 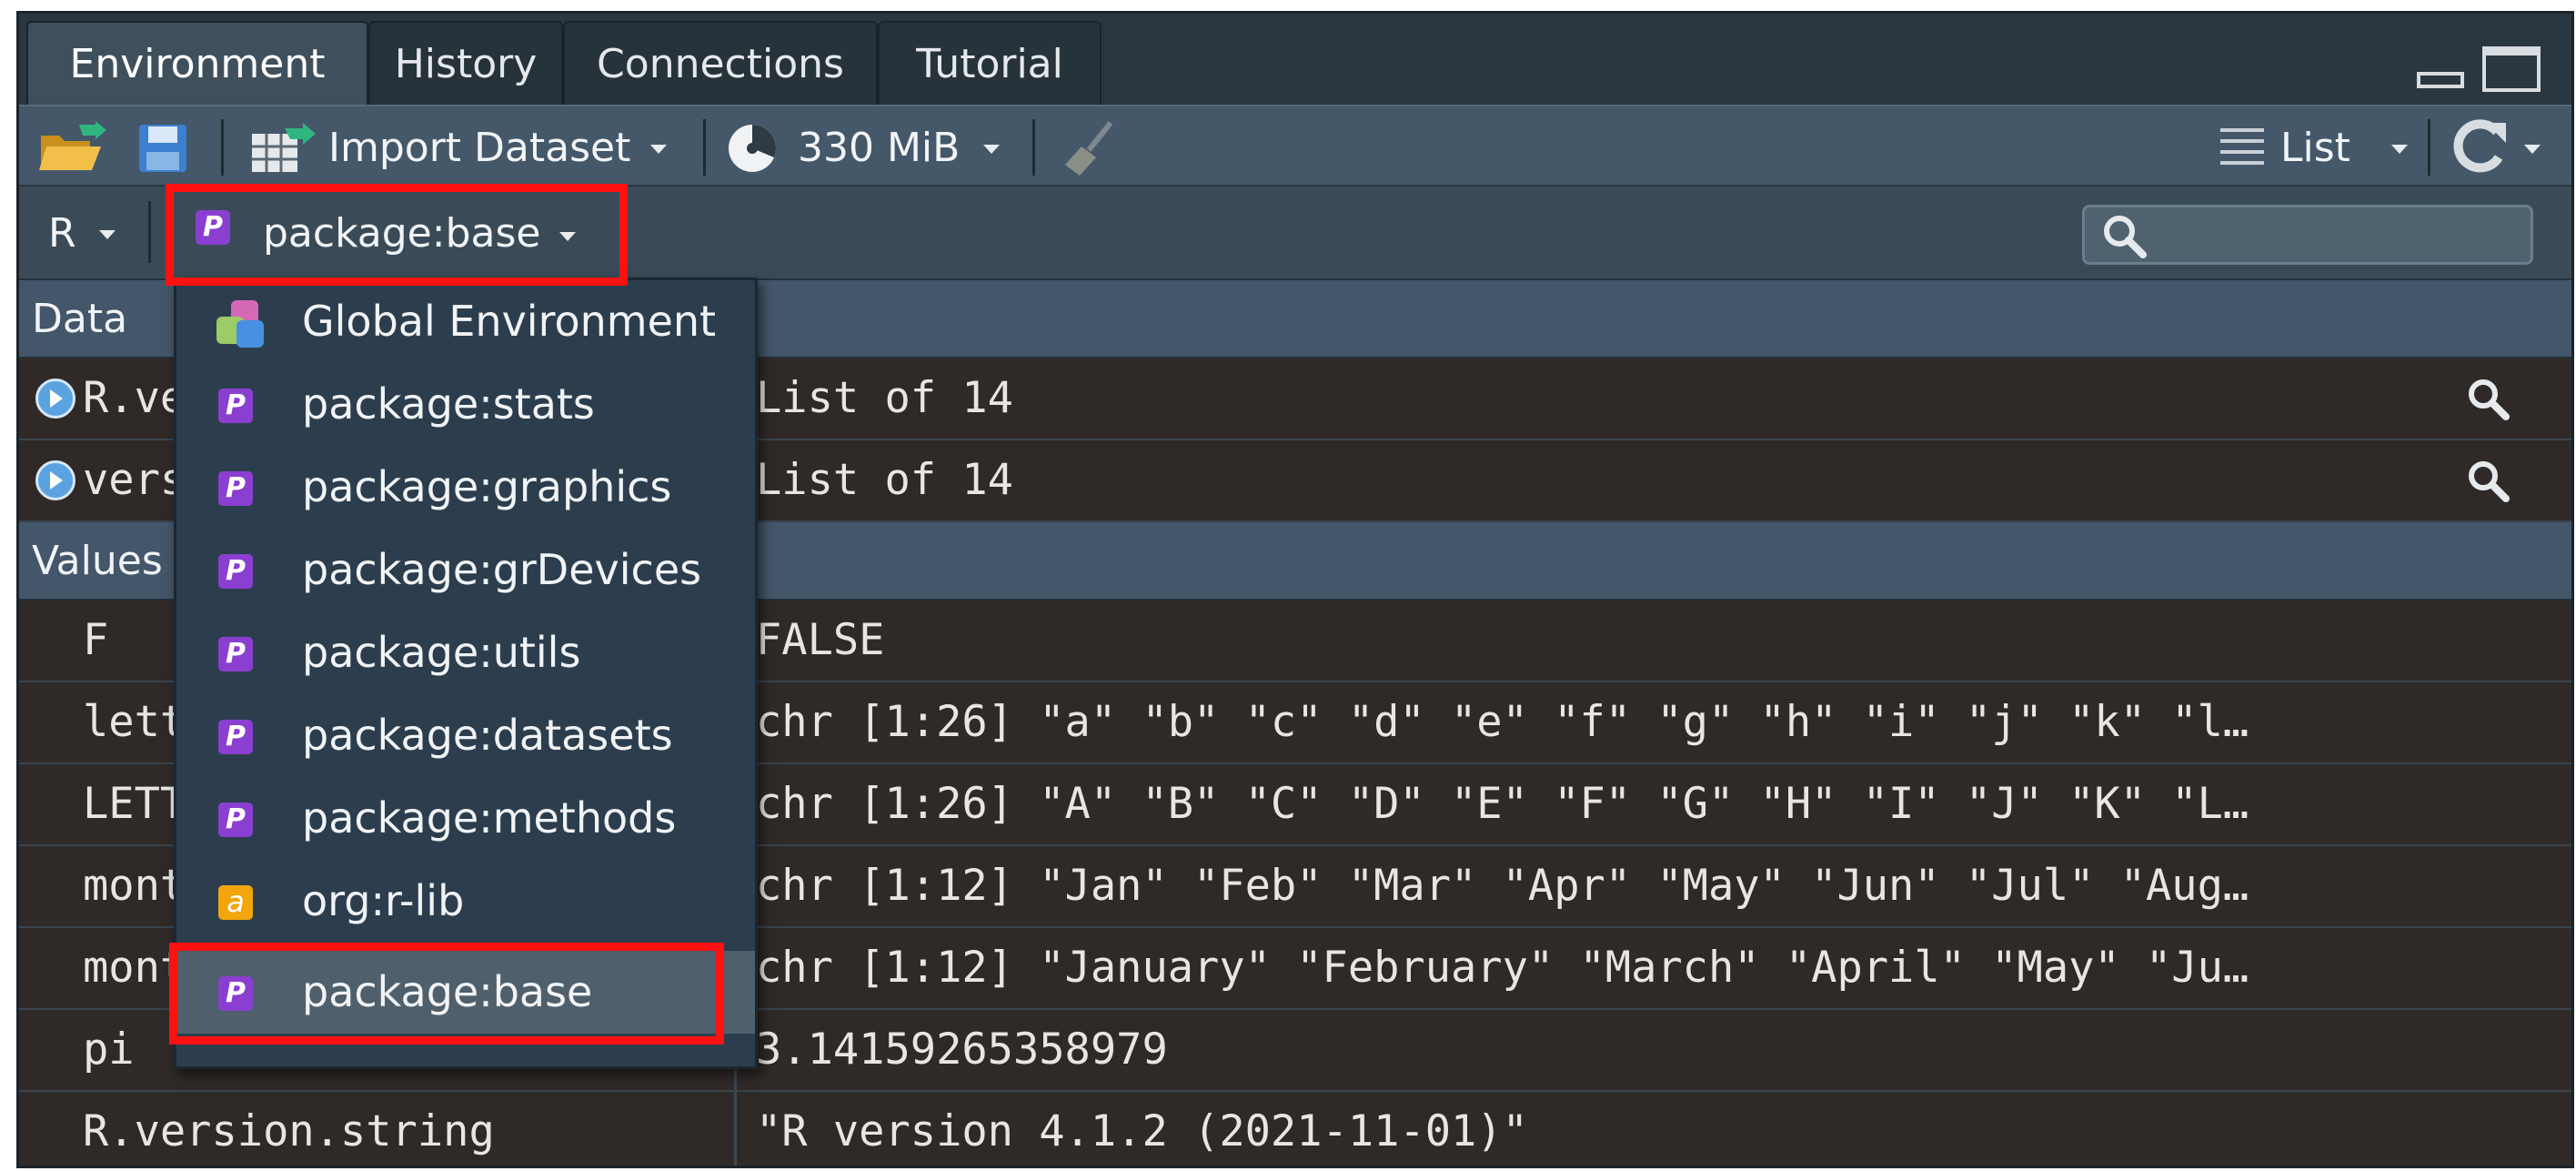 I want to click on open-folder-icon, so click(x=73, y=148).